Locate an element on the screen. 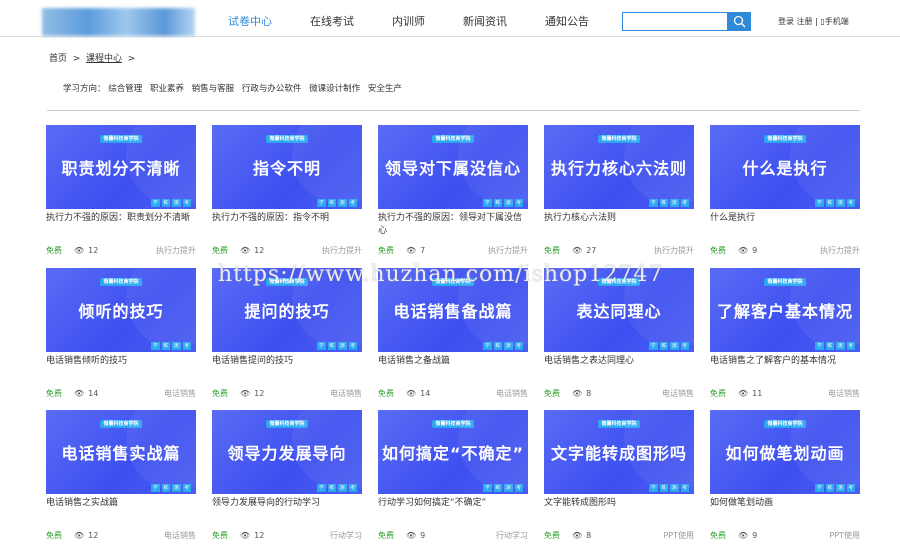 This screenshot has height=553, width=900. filter-item: 微课设计制作 is located at coordinates (334, 89).